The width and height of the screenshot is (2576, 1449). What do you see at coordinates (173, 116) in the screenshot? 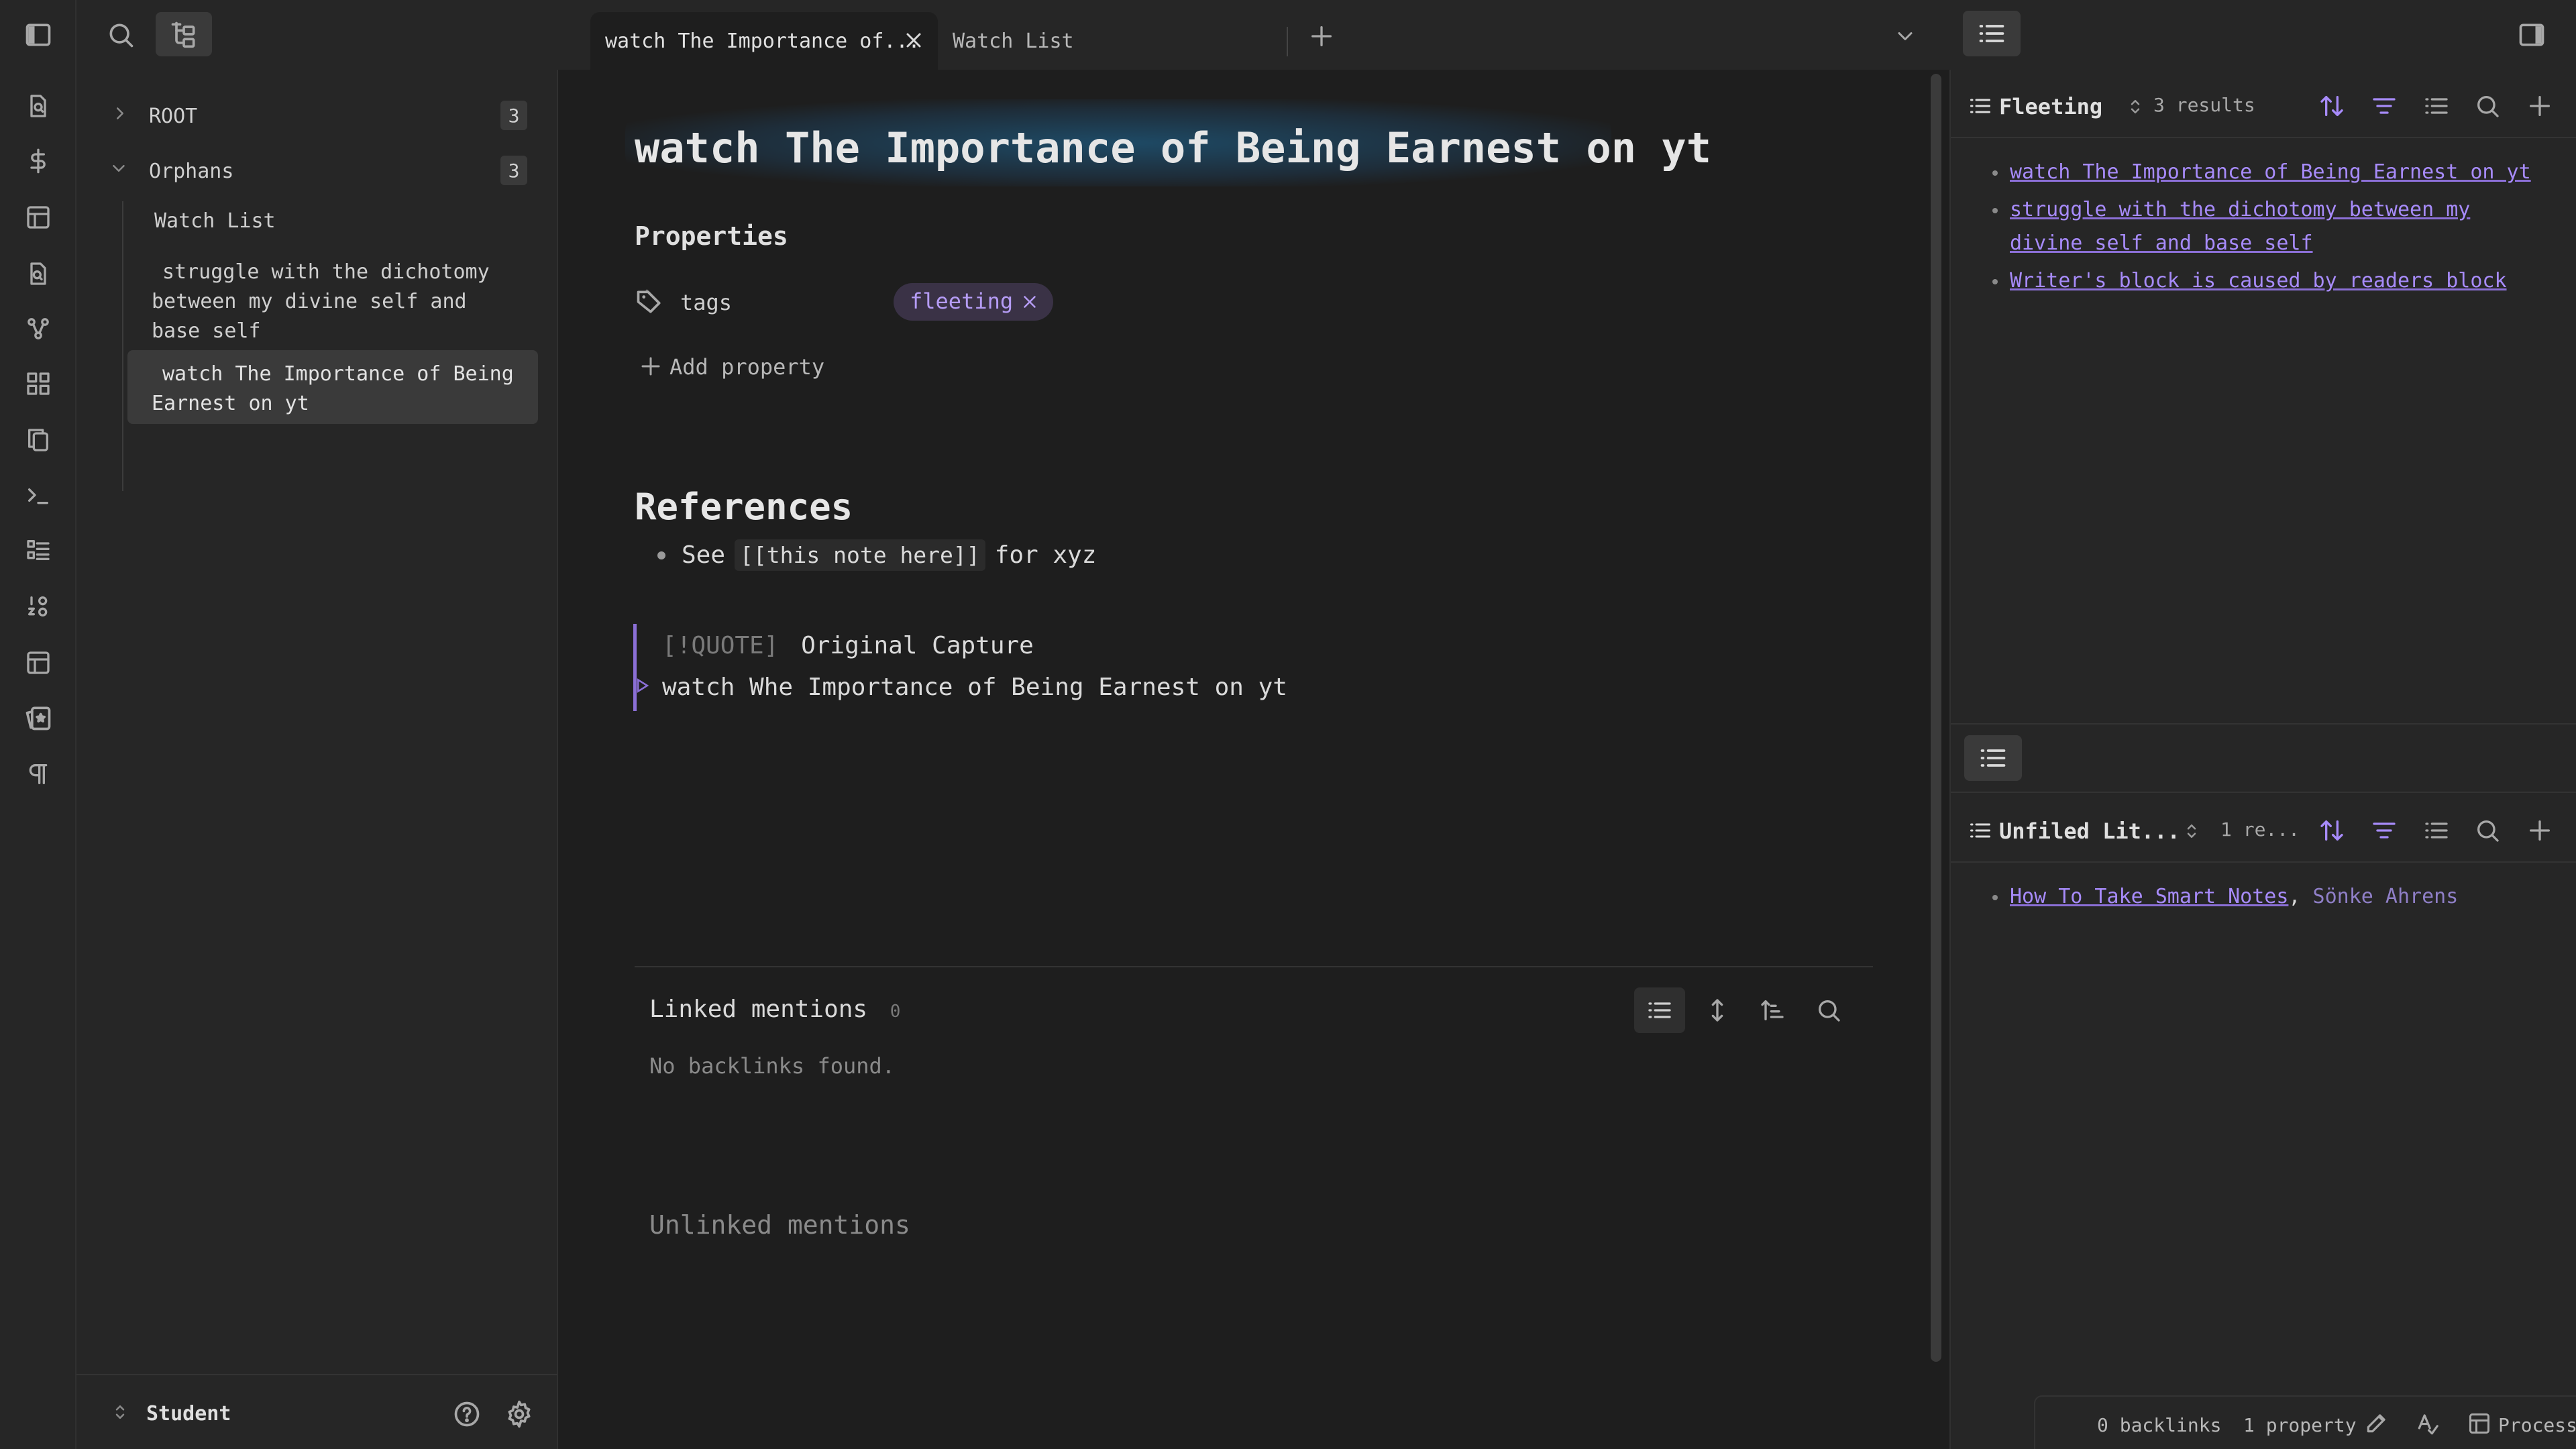
I see `folder-label: ROOT` at bounding box center [173, 116].